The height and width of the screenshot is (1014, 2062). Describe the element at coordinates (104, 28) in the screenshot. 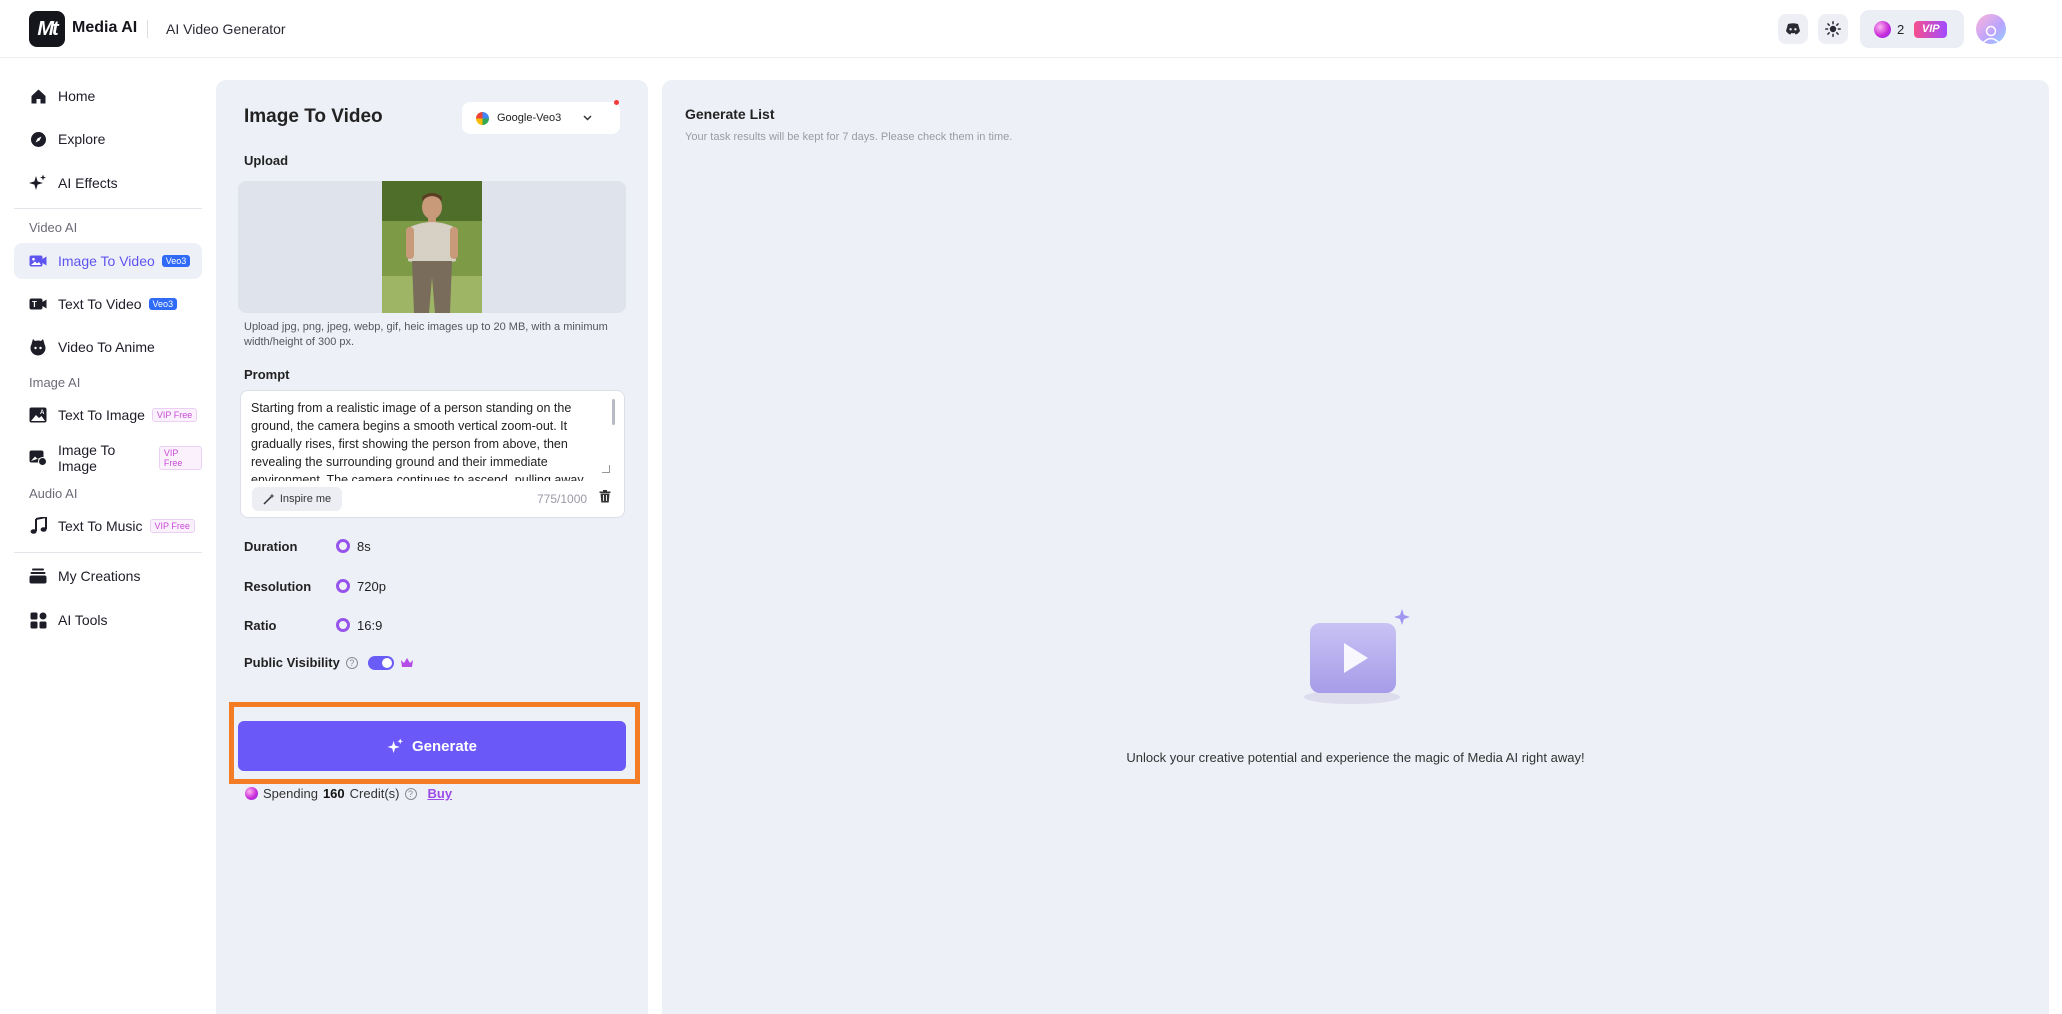

I see `brand-name: Media AI` at that location.